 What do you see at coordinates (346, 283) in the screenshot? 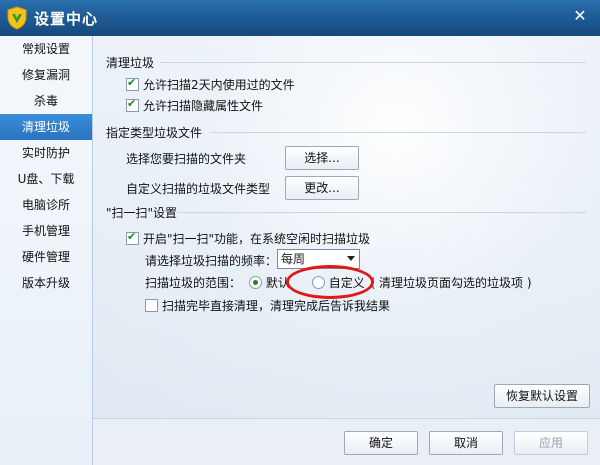
I see `range-custom-label: 自定义` at bounding box center [346, 283].